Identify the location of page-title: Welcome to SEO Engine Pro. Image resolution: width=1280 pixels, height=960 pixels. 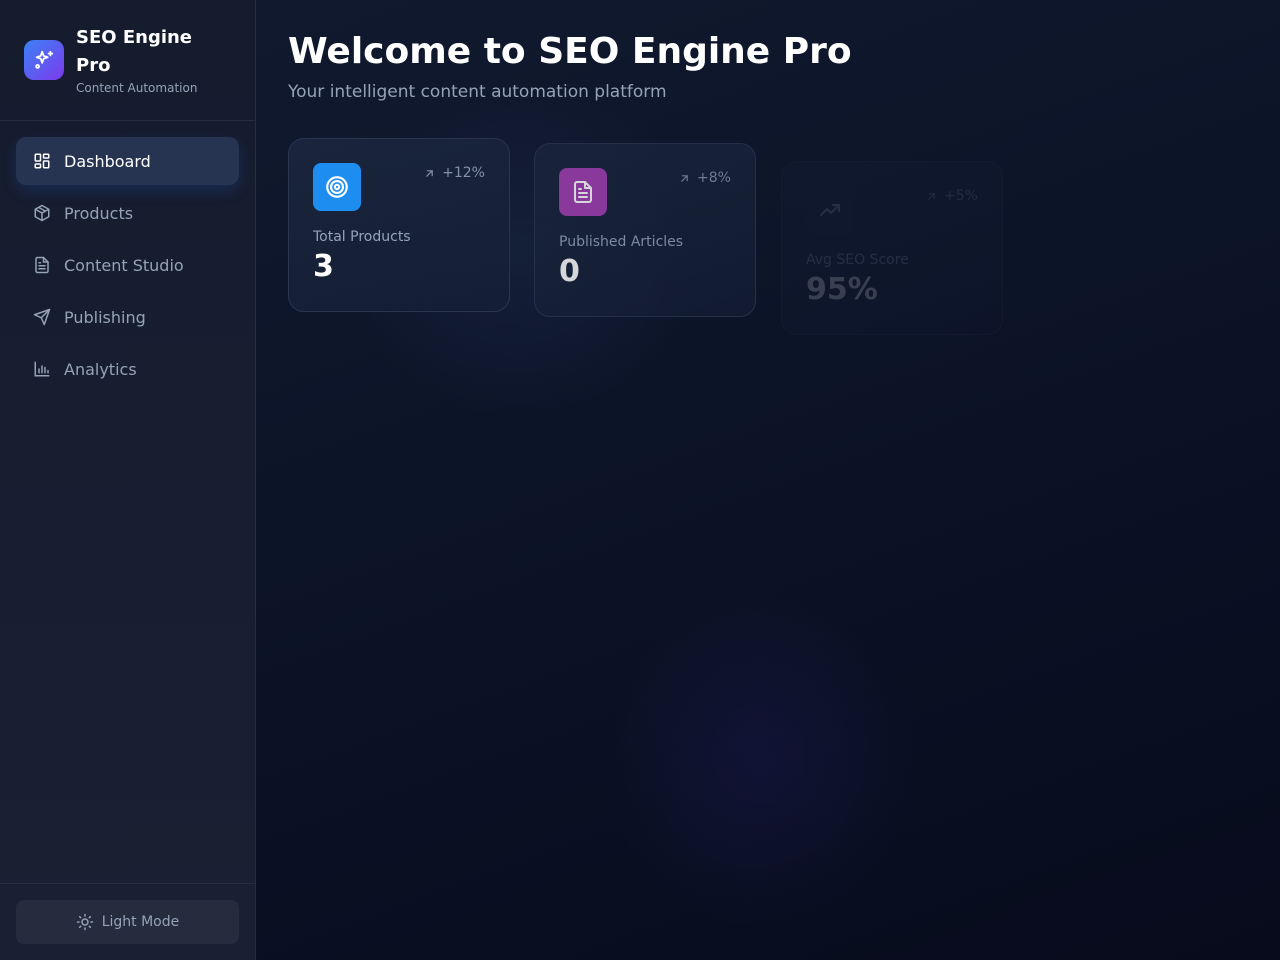
(570, 51).